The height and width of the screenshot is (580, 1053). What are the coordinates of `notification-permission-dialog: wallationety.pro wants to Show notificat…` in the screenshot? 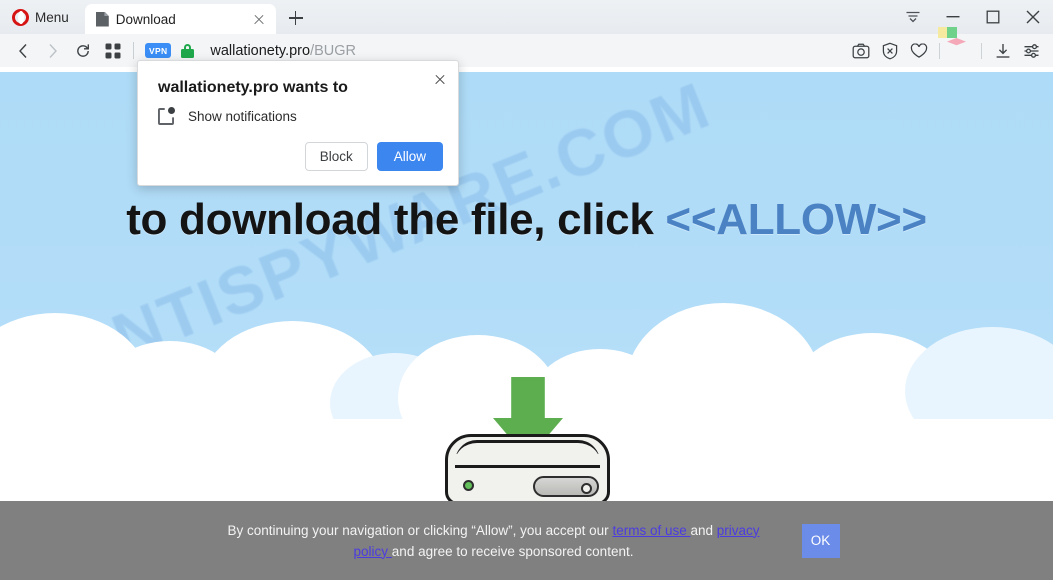 It's located at (298, 123).